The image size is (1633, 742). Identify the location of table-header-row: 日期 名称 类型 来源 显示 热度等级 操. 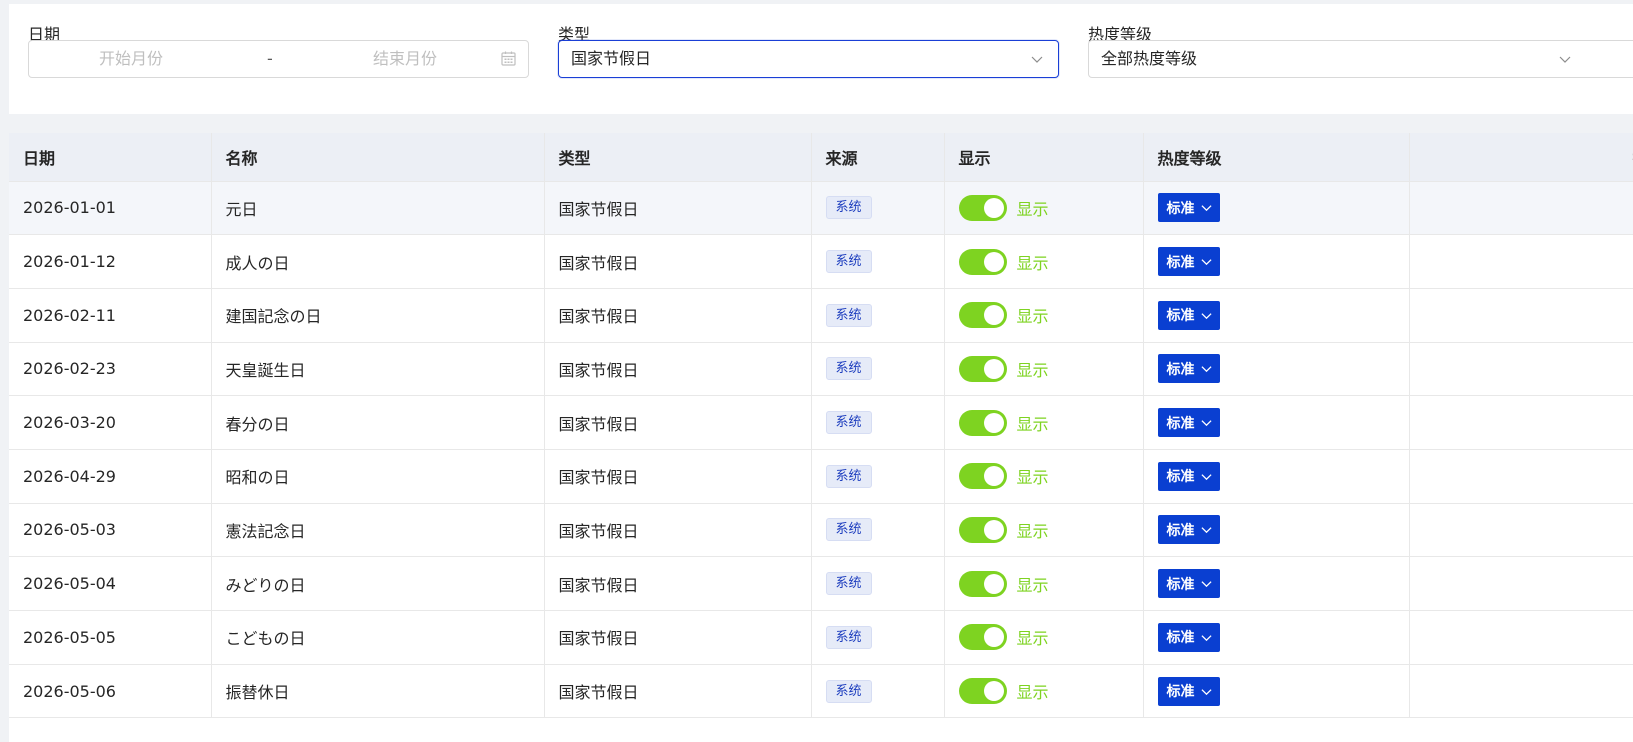
(821, 157).